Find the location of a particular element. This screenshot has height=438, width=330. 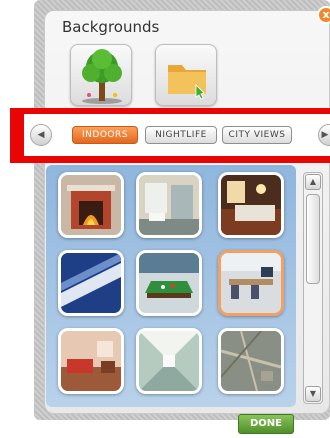

pool-table-image is located at coordinates (169, 283).